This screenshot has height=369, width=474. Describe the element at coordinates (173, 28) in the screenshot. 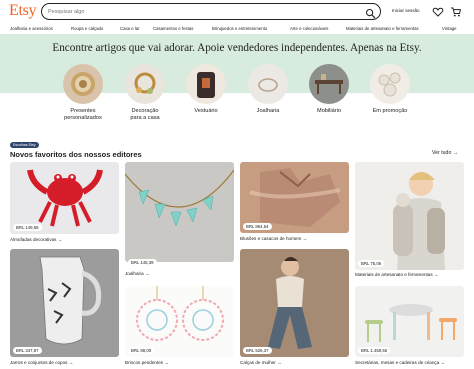

I see `nav-weddings-parties: Casamentos e festas` at that location.